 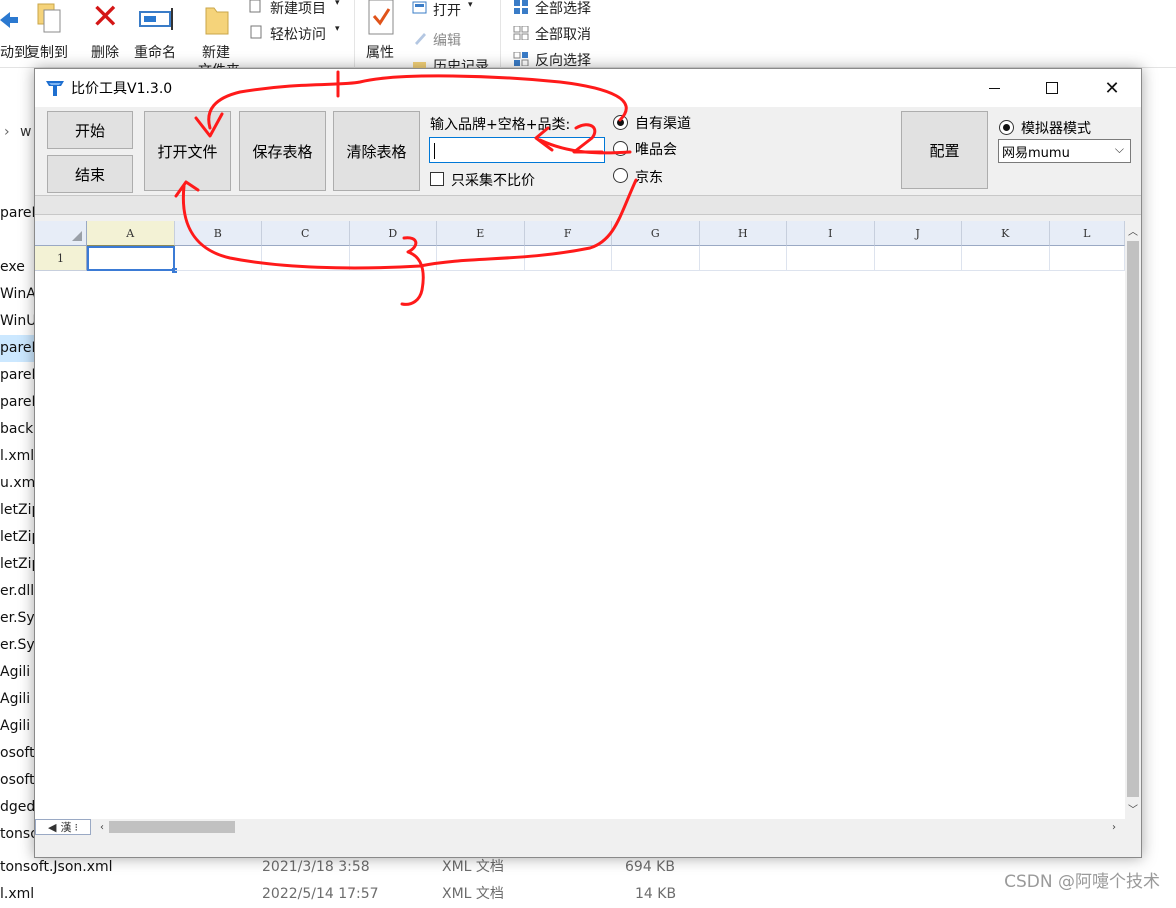 What do you see at coordinates (831, 233) in the screenshot?
I see `column-header: I` at bounding box center [831, 233].